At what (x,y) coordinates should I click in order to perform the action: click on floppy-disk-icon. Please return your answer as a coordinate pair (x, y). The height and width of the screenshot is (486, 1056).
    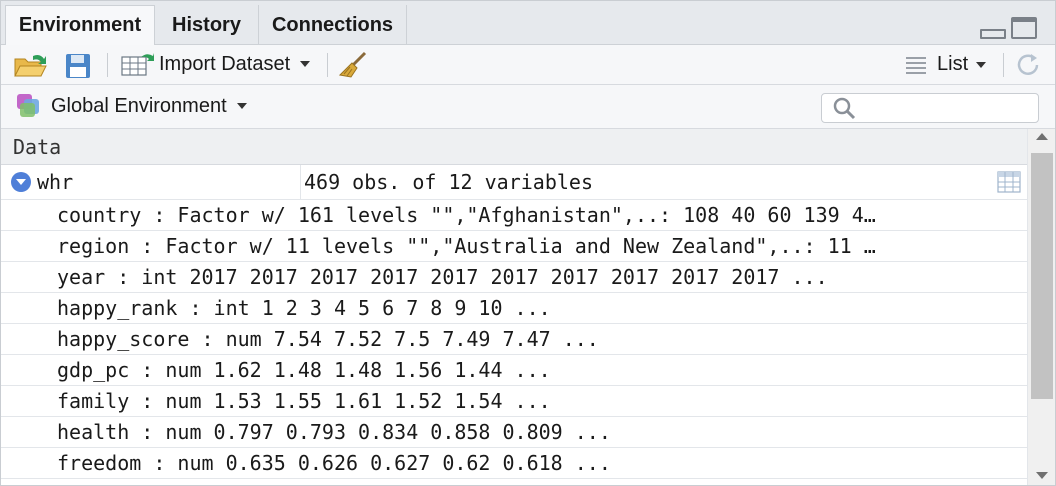
    Looking at the image, I should click on (78, 66).